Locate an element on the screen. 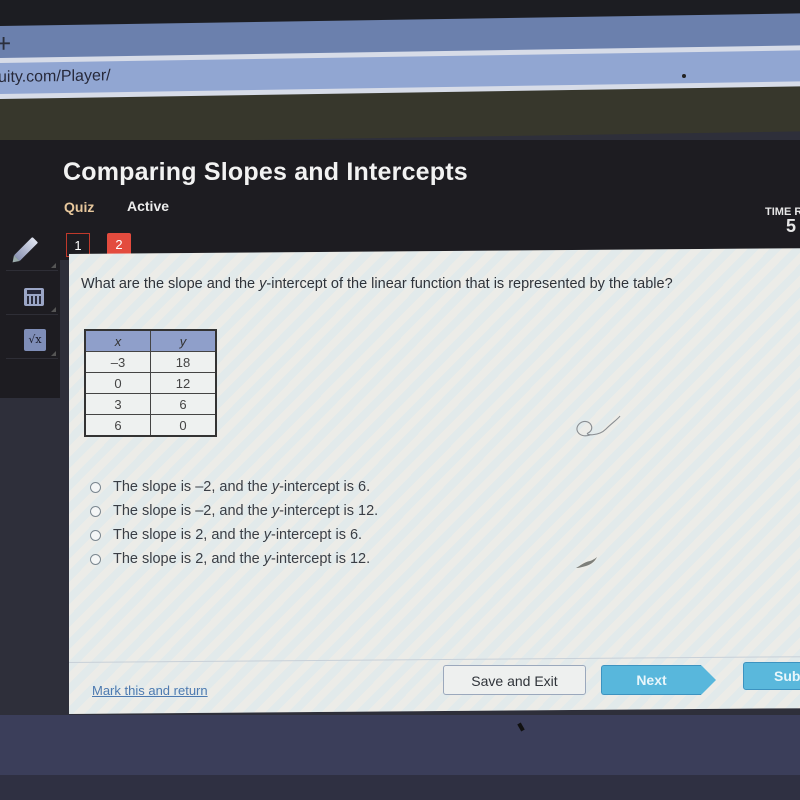 This screenshot has height=800, width=800. table-cell: 18 is located at coordinates (183, 362).